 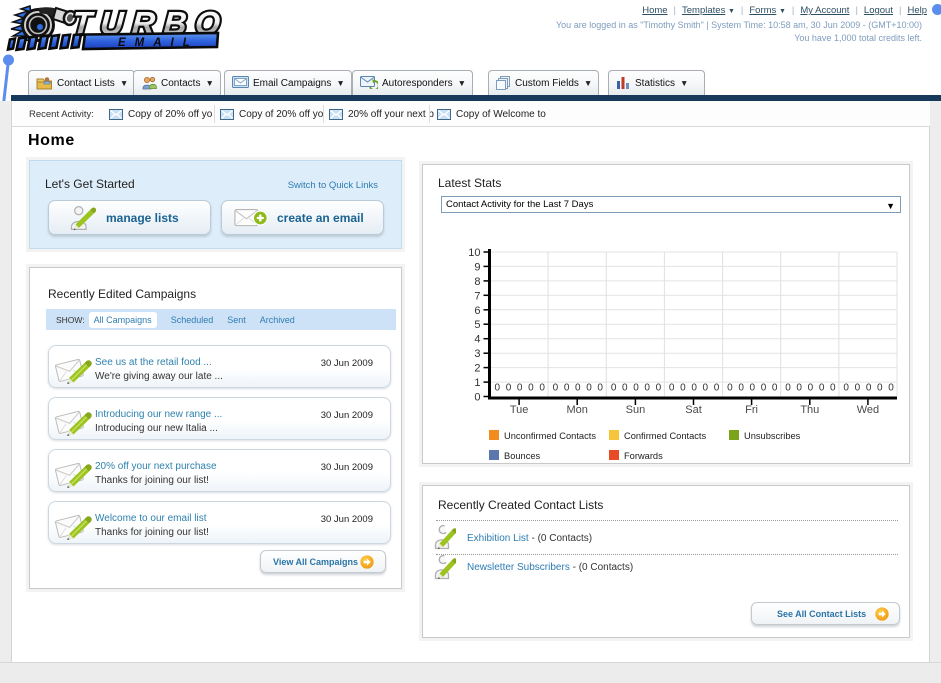 What do you see at coordinates (477, 354) in the screenshot?
I see `svg-text: 3` at bounding box center [477, 354].